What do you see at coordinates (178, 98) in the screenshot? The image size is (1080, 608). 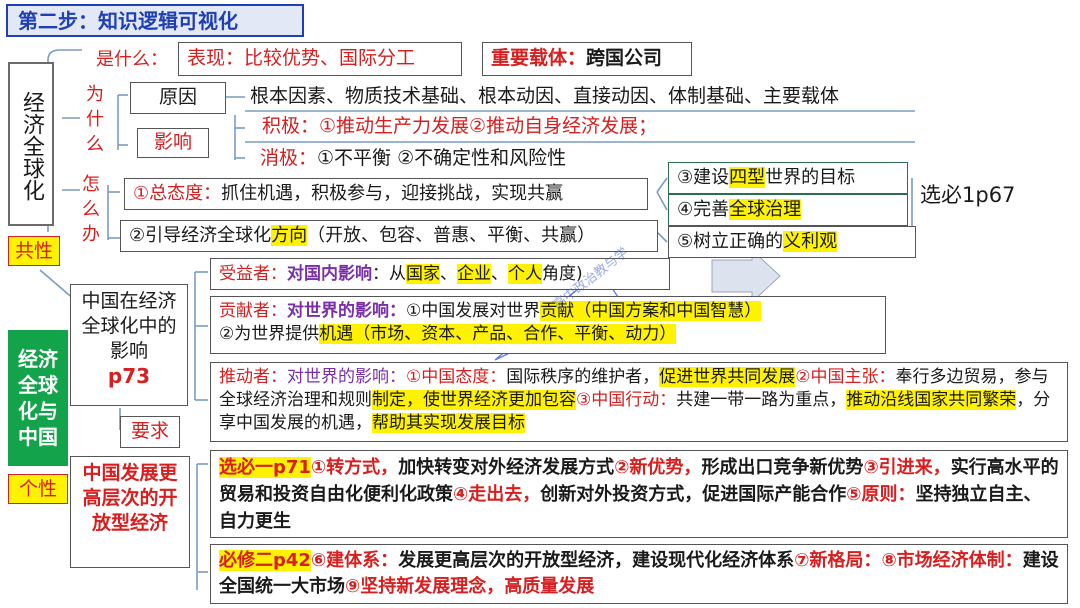 I see `cause-box: 原因` at bounding box center [178, 98].